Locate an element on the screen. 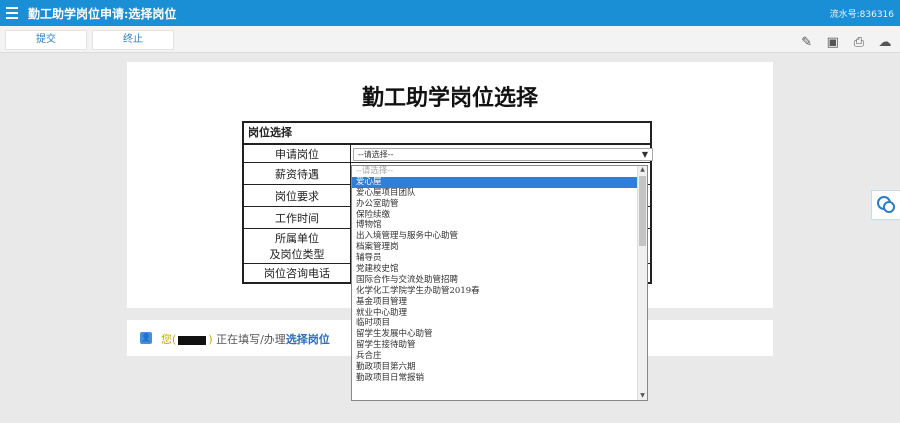 Image resolution: width=900 pixels, height=423 pixels. dropdown-option: --请选择-- is located at coordinates (499, 171).